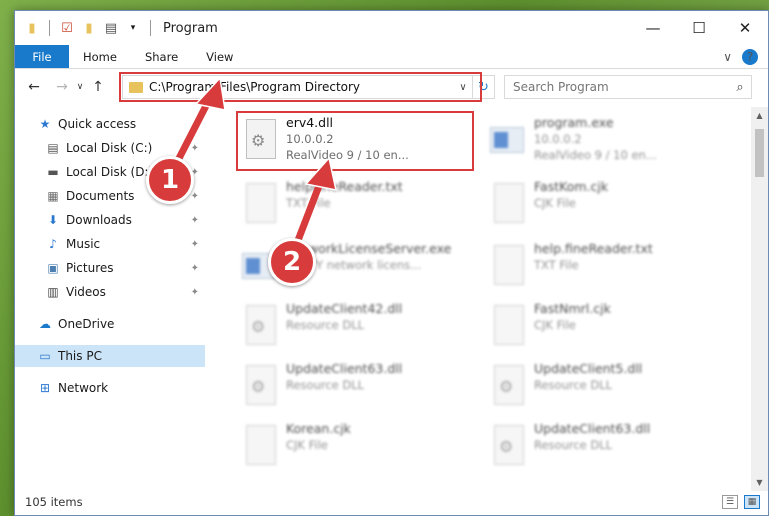 Image resolution: width=769 pixels, height=516 pixels. I want to click on file-item: helpFineReader.txt TXT File, so click(356, 207).